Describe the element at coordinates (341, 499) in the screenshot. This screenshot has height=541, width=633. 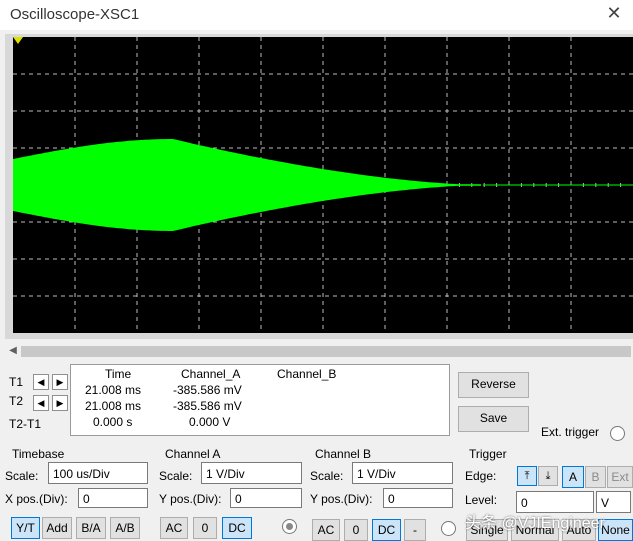
I see `channel-b-ypos-label: Y pos.(Div):` at that location.